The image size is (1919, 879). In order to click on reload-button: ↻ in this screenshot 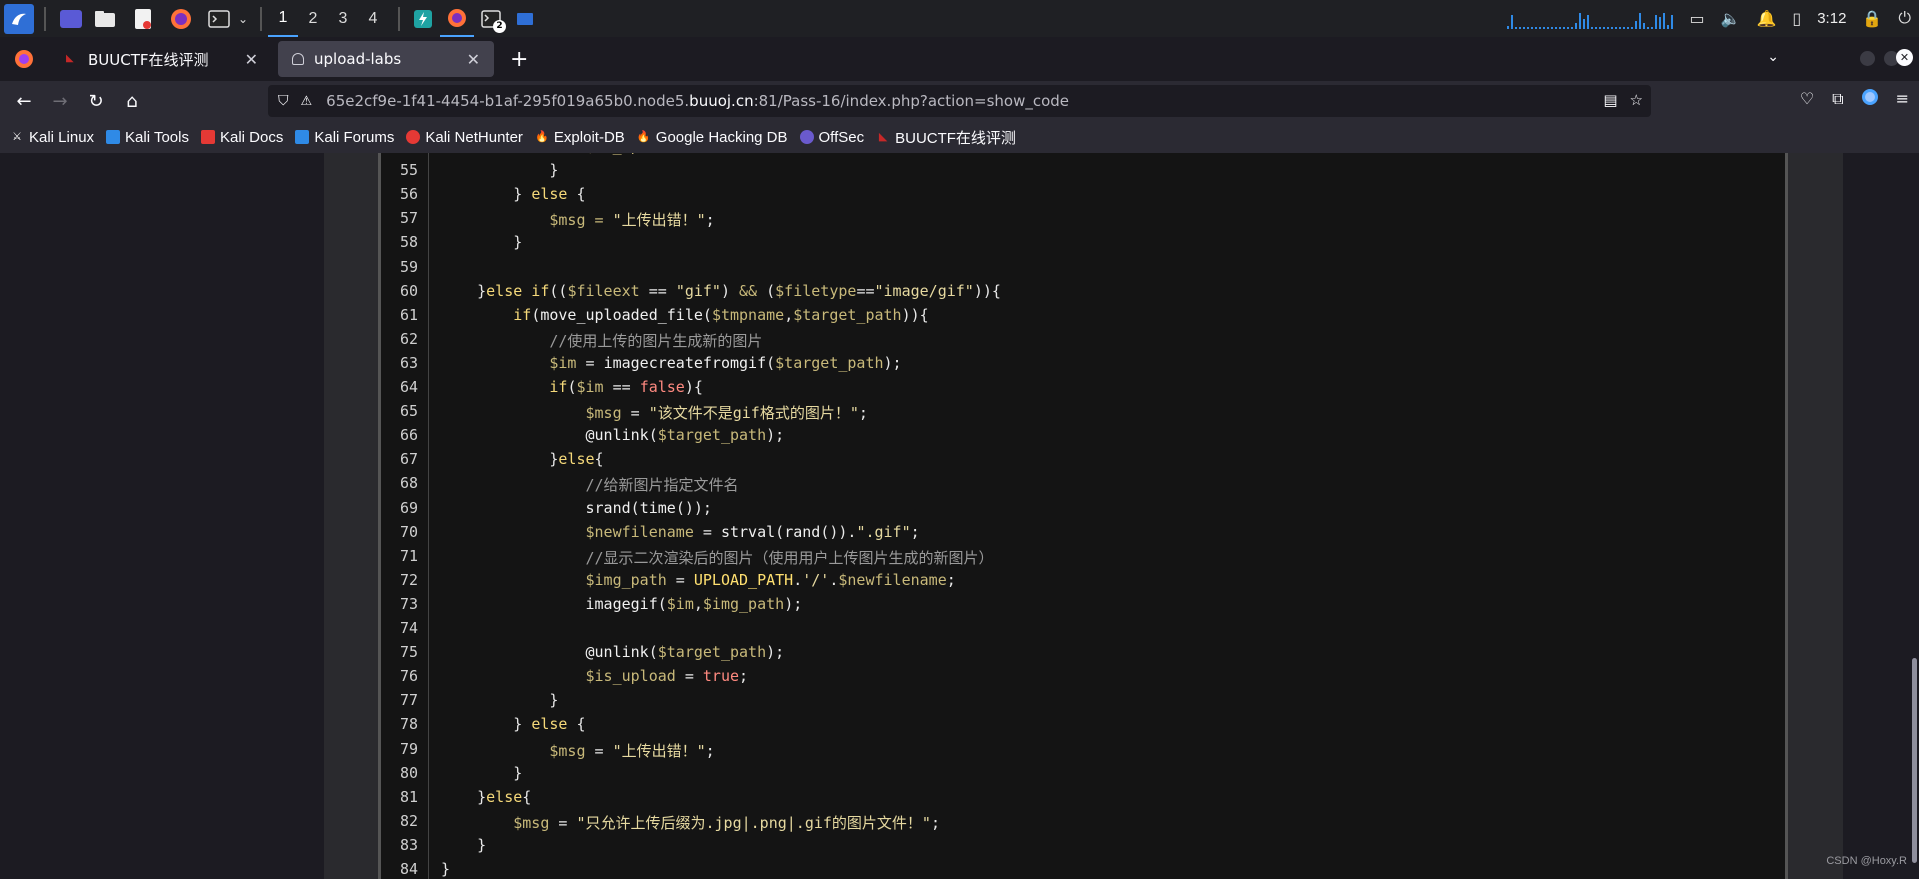, I will do `click(96, 101)`.